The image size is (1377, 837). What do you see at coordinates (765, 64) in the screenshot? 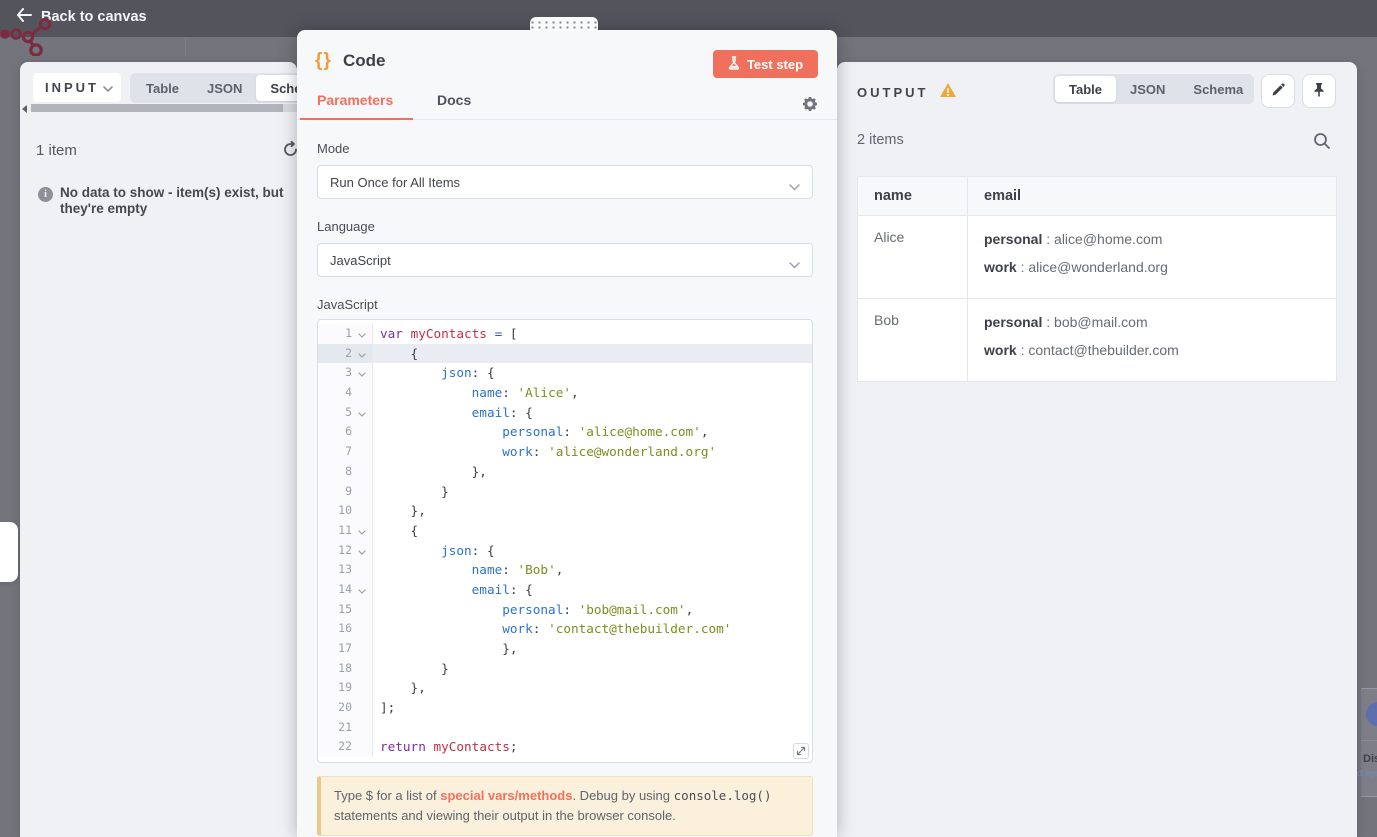
I see `test-step-button: Test step` at bounding box center [765, 64].